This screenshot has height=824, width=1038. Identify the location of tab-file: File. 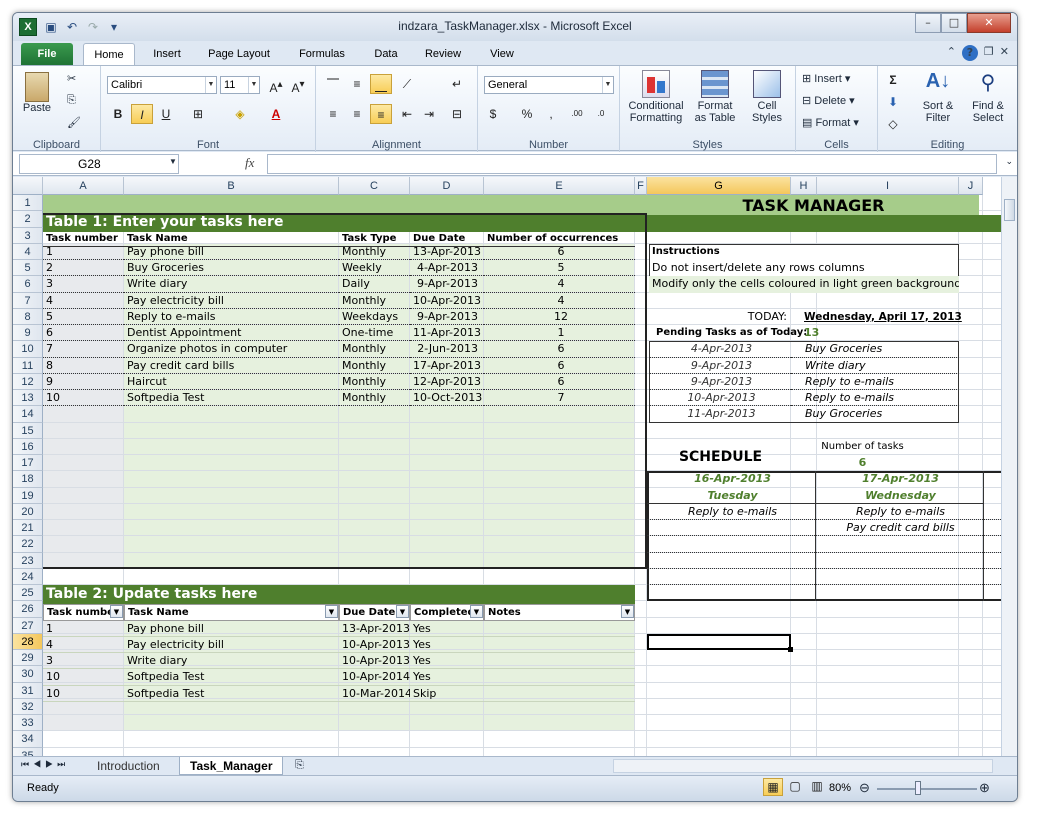
(47, 54).